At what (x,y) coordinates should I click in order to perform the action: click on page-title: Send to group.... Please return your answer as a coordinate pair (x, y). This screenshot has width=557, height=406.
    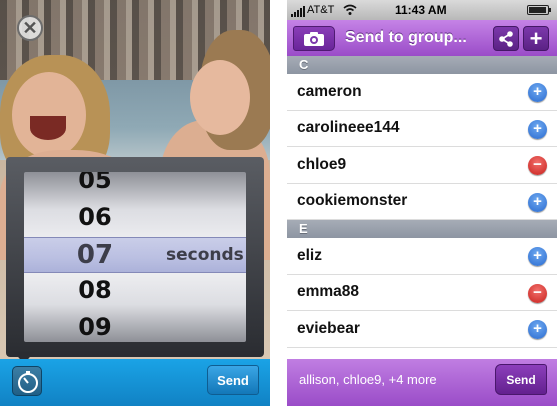
    Looking at the image, I should click on (406, 37).